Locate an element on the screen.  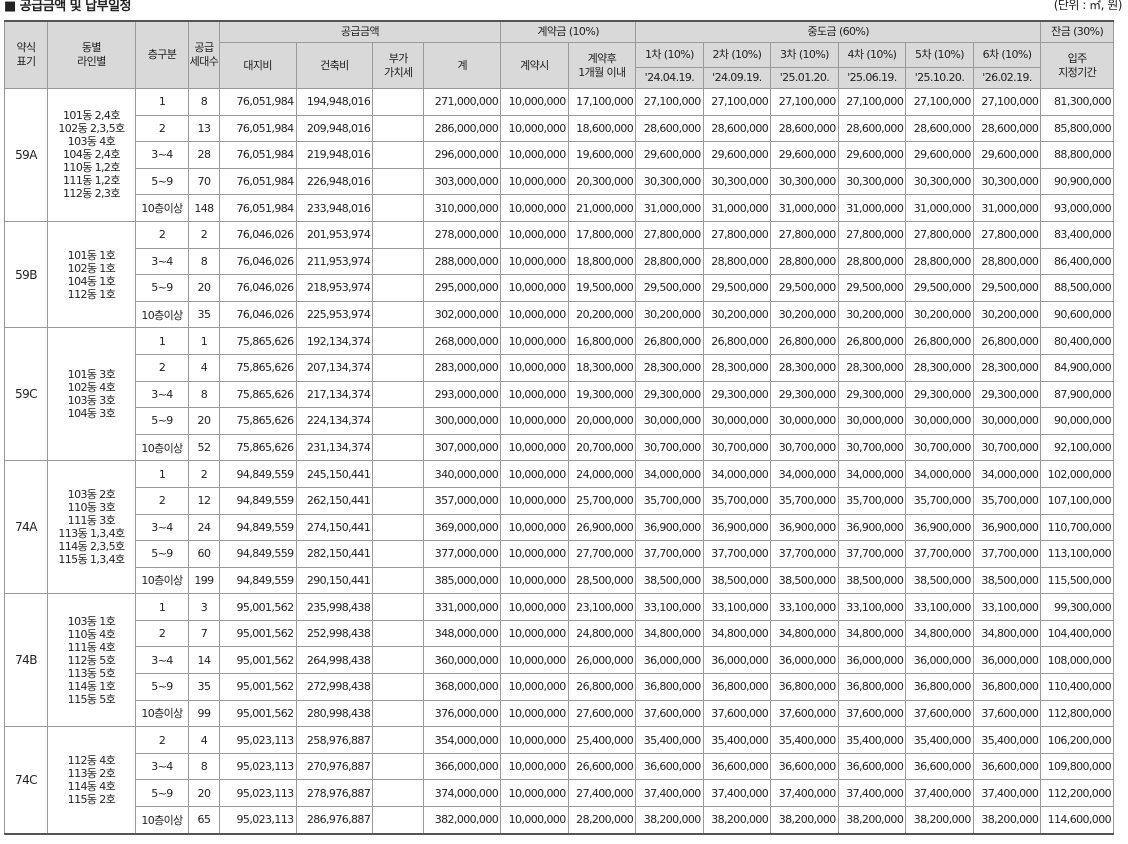
col-floor: 층구분 is located at coordinates (162, 54).